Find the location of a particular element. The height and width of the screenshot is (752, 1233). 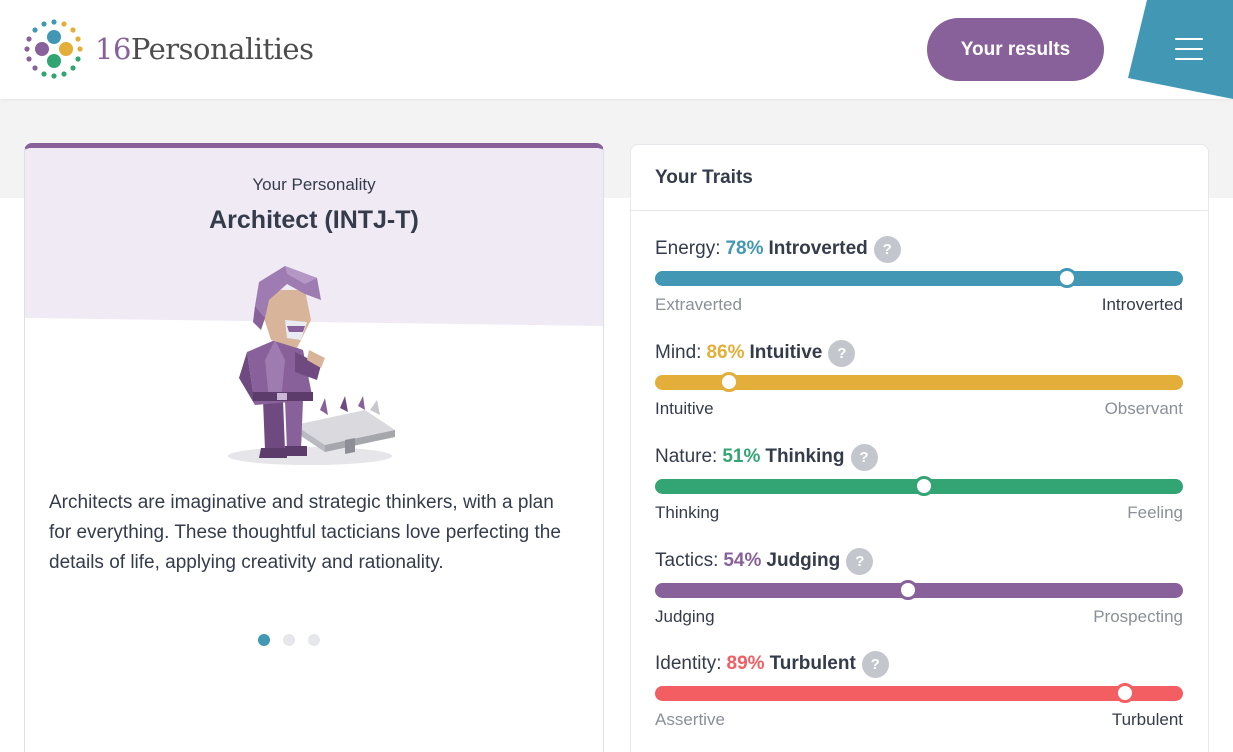

trait-right-pole: Prospecting is located at coordinates (1138, 616).